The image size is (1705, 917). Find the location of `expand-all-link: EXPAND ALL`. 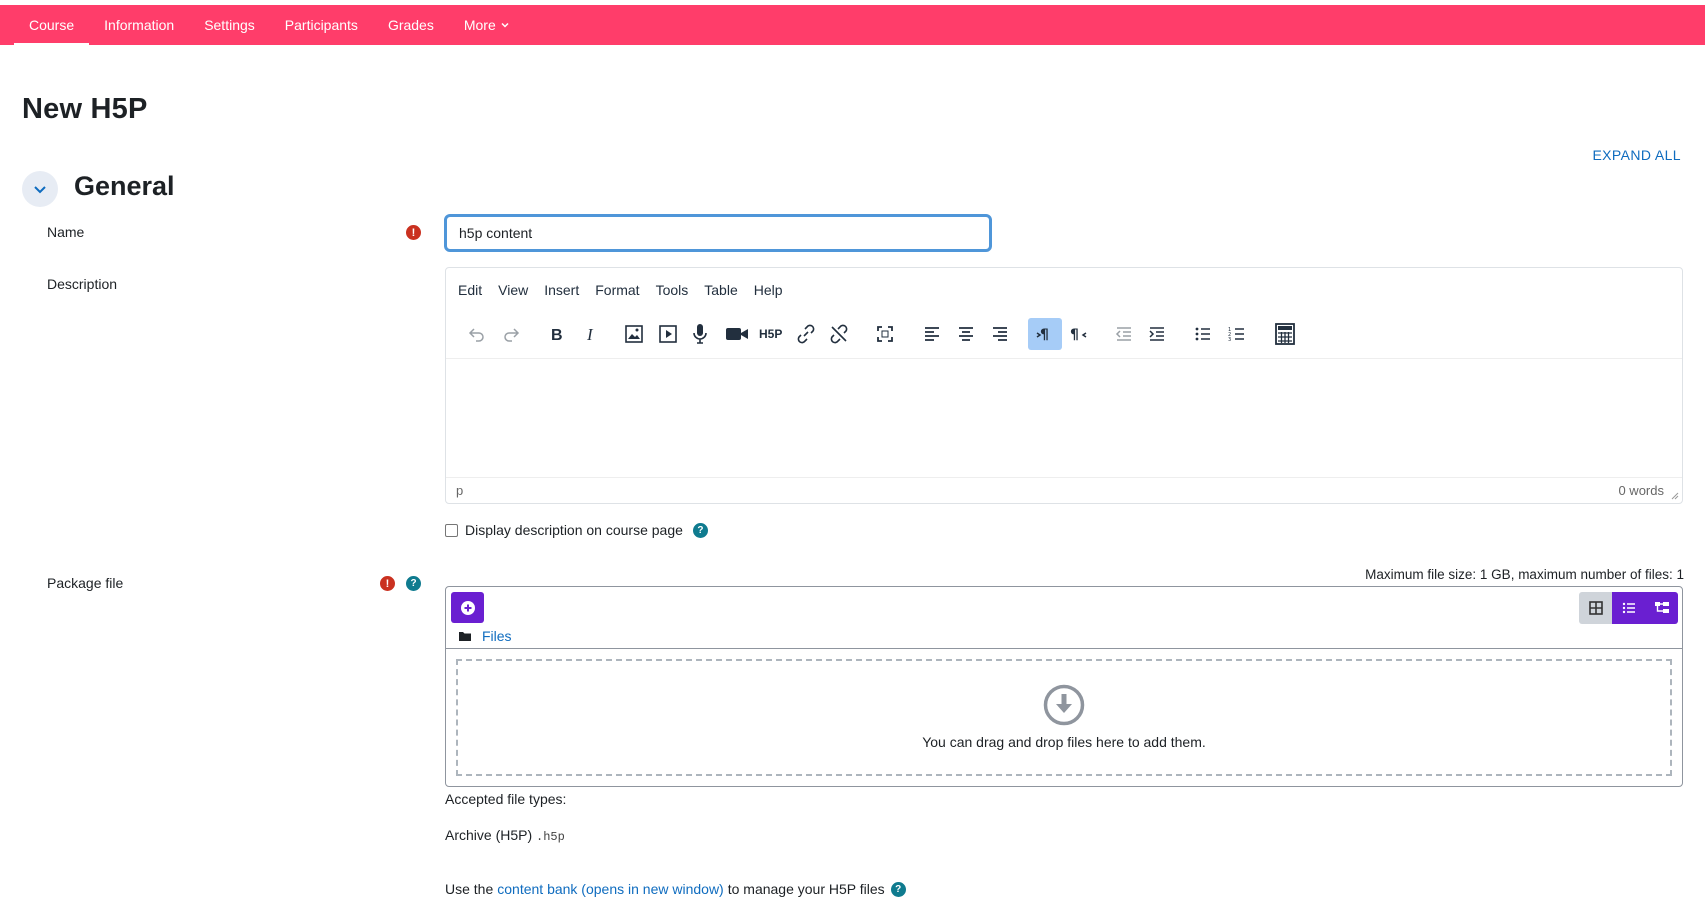

expand-all-link: EXPAND ALL is located at coordinates (1636, 155).